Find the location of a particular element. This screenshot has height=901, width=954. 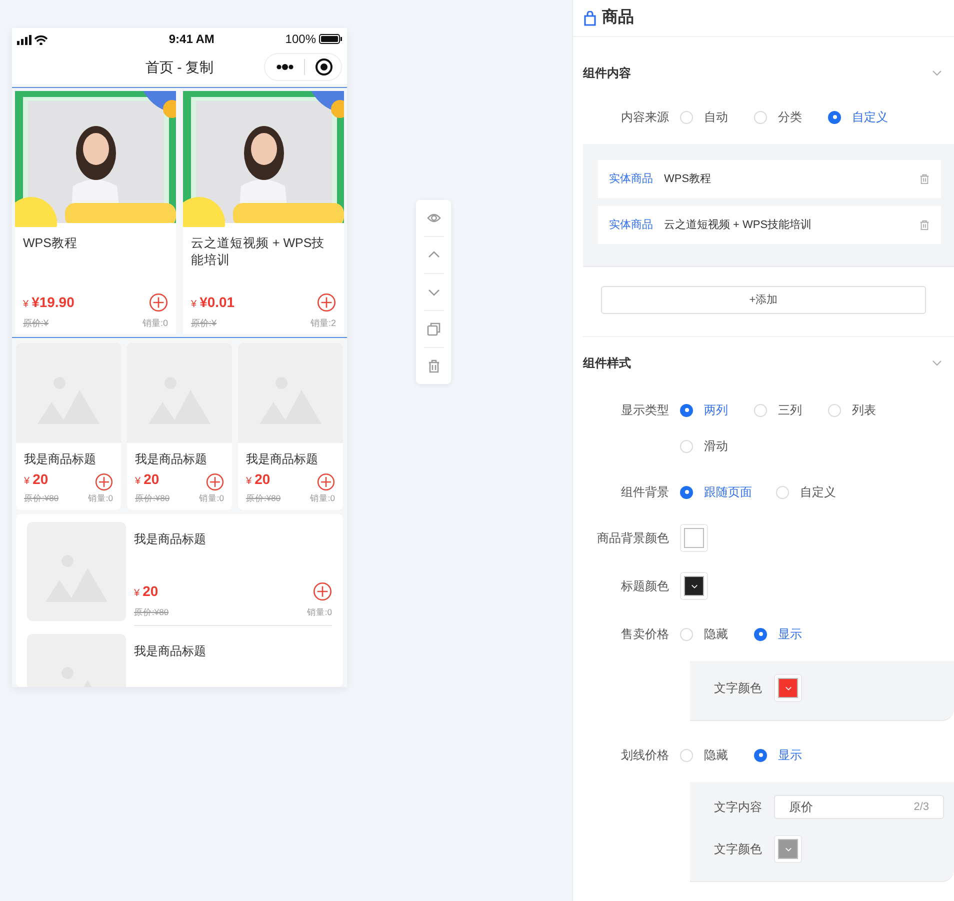

field-label: 显示类型 is located at coordinates (645, 410).